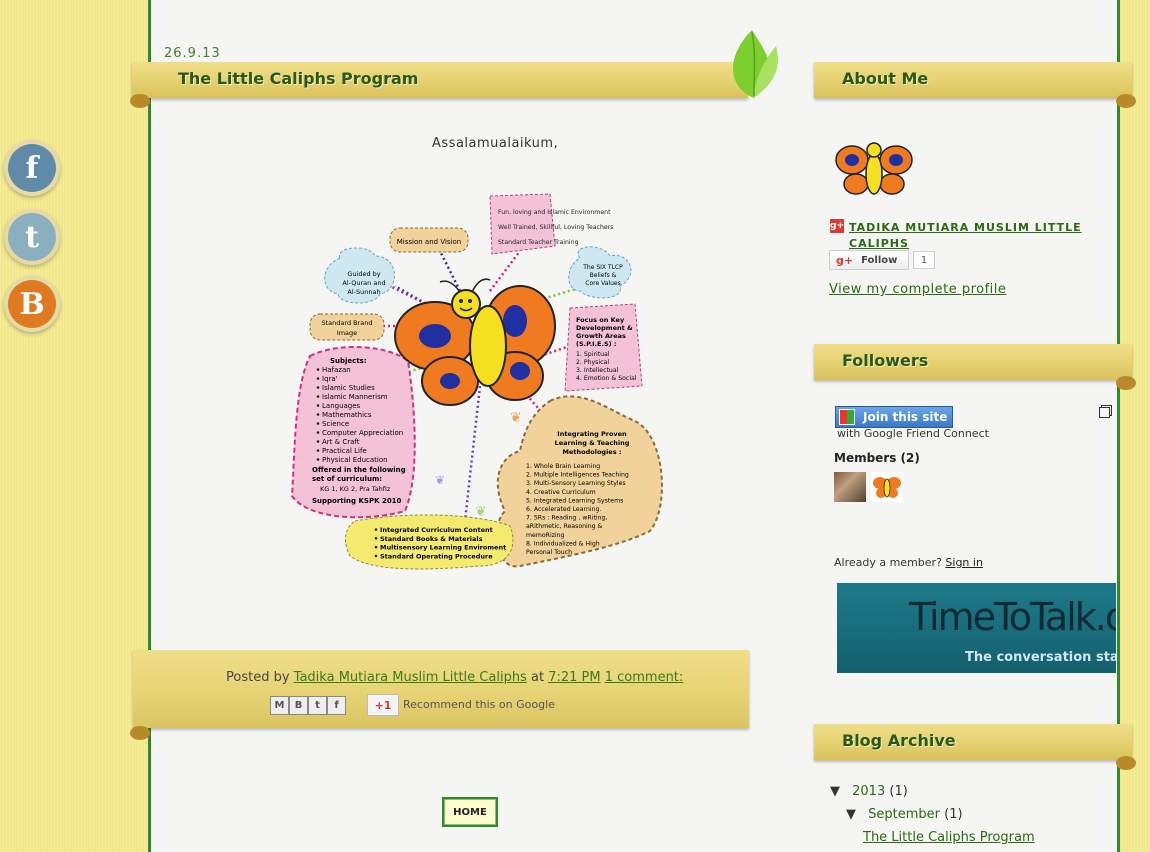 This screenshot has height=852, width=1150. I want to click on mindmap-guided-1: Guided by, so click(363, 274).